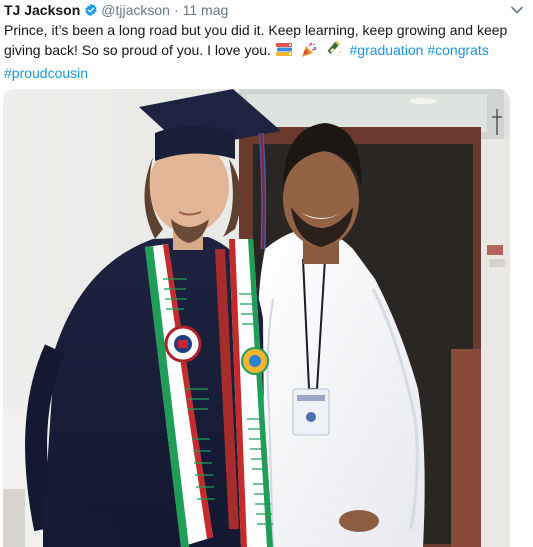 The width and height of the screenshot is (533, 547). Describe the element at coordinates (91, 10) in the screenshot. I see `verified-badge-icon` at that location.